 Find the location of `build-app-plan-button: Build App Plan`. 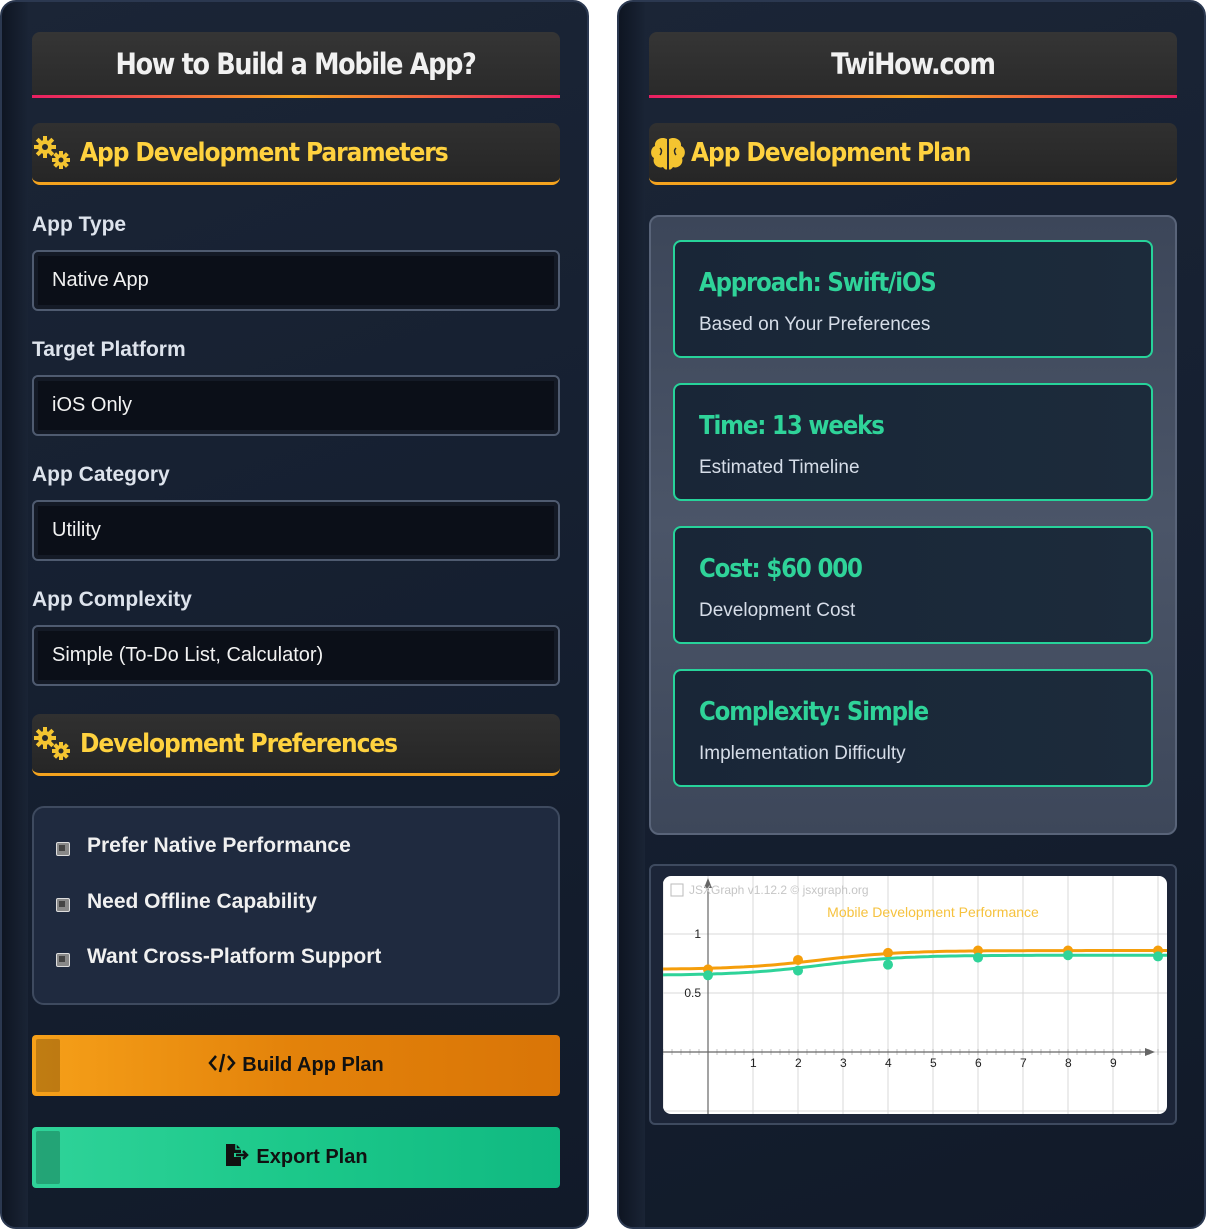

build-app-plan-button: Build App Plan is located at coordinates (296, 1065).